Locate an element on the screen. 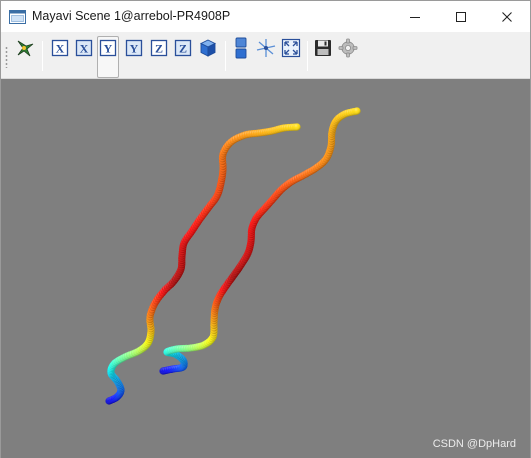 The width and height of the screenshot is (531, 458). view-y-plus-button: Y is located at coordinates (108, 57).